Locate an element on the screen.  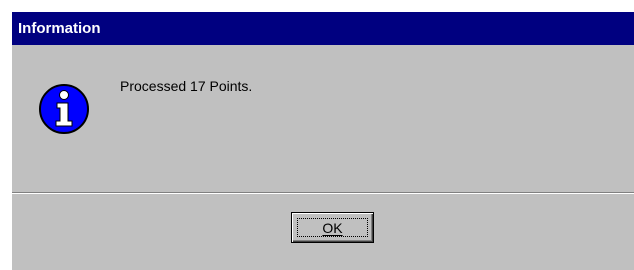
separator is located at coordinates (323, 193).